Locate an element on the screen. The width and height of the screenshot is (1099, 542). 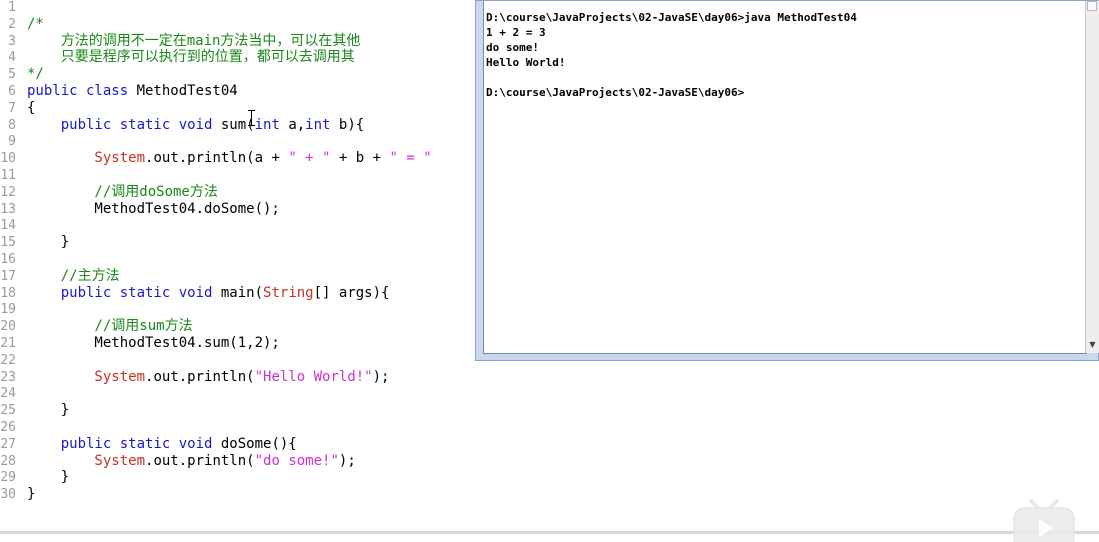
code-token: */ is located at coordinates (35, 74).